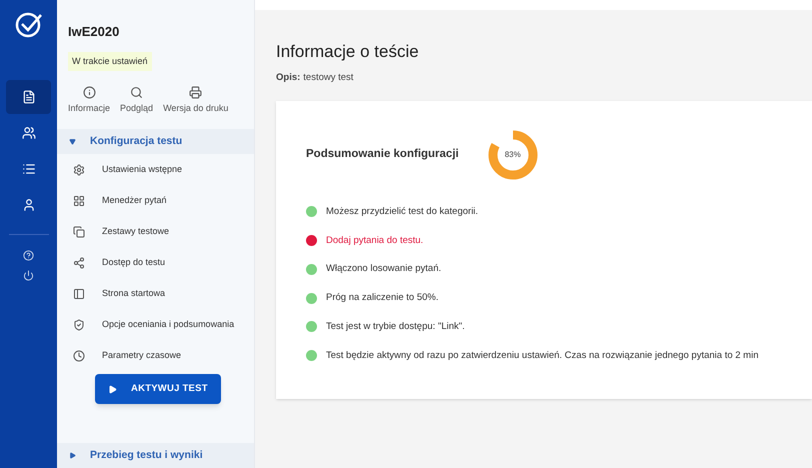  Describe the element at coordinates (94, 32) in the screenshot. I see `test-title: IwE2020` at that location.